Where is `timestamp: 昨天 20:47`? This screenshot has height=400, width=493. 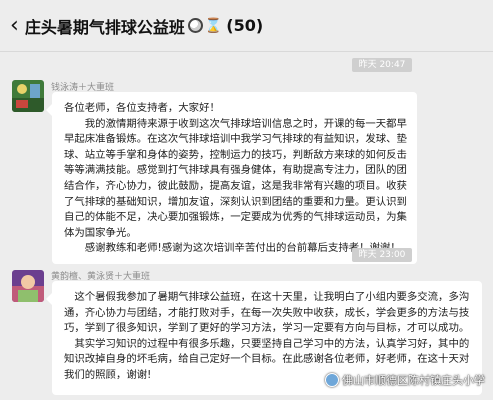
timestamp: 昨天 20:47 is located at coordinates (382, 65).